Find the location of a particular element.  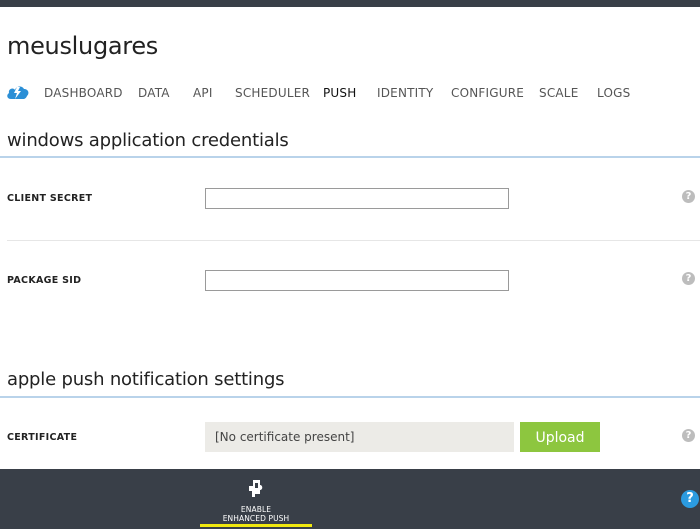

tab-identity: IDENTITY is located at coordinates (405, 93).